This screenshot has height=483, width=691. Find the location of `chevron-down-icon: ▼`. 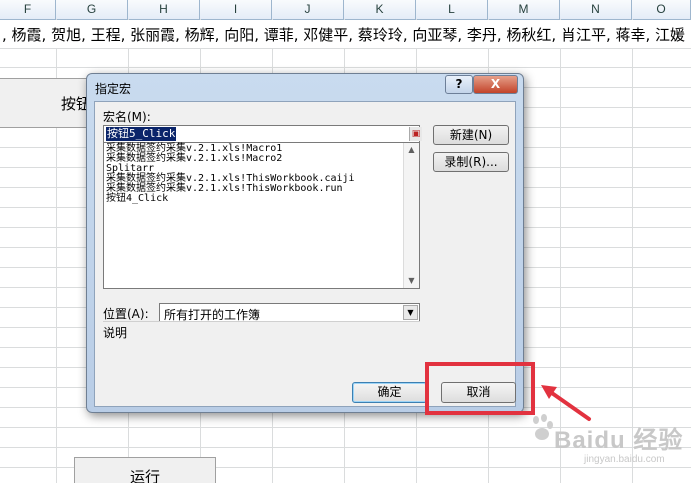

chevron-down-icon: ▼ is located at coordinates (410, 312).